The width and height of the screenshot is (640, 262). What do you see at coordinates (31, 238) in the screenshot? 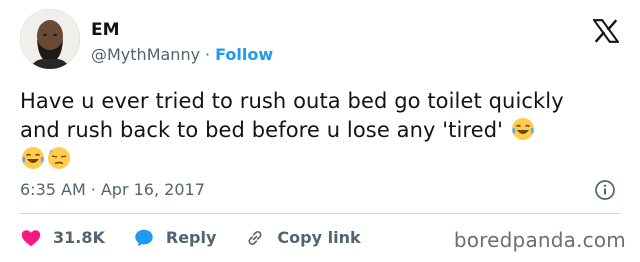
I see `heart-icon` at bounding box center [31, 238].